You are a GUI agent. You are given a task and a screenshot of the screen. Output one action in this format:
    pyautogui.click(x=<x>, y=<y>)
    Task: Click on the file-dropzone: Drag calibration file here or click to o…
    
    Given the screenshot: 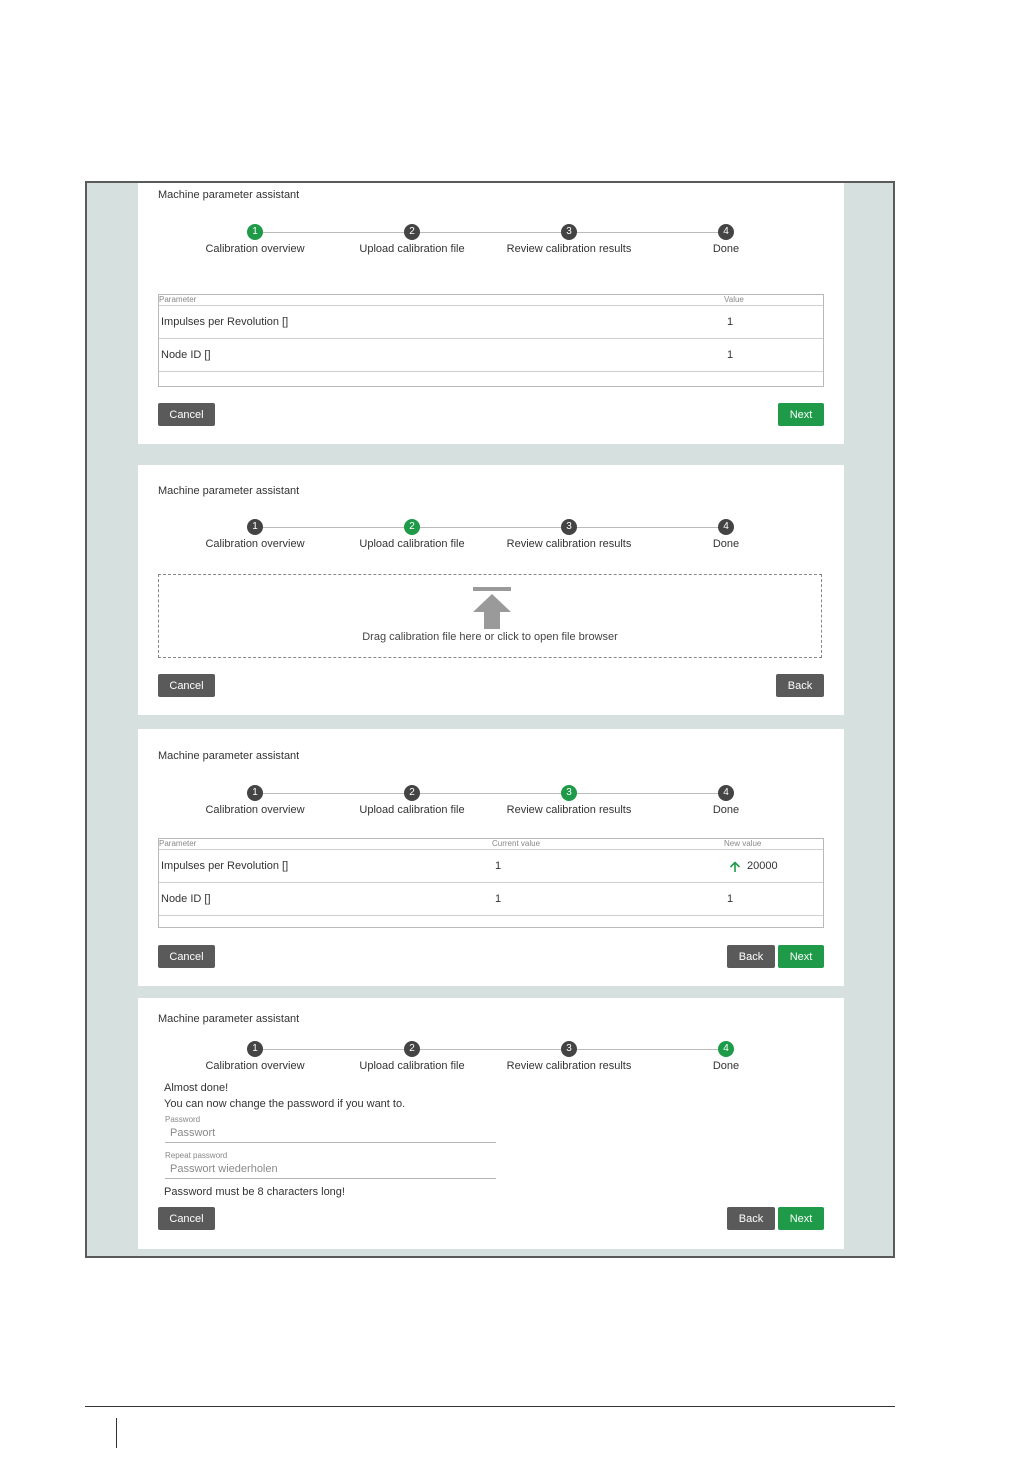 What is the action you would take?
    pyautogui.click(x=490, y=616)
    